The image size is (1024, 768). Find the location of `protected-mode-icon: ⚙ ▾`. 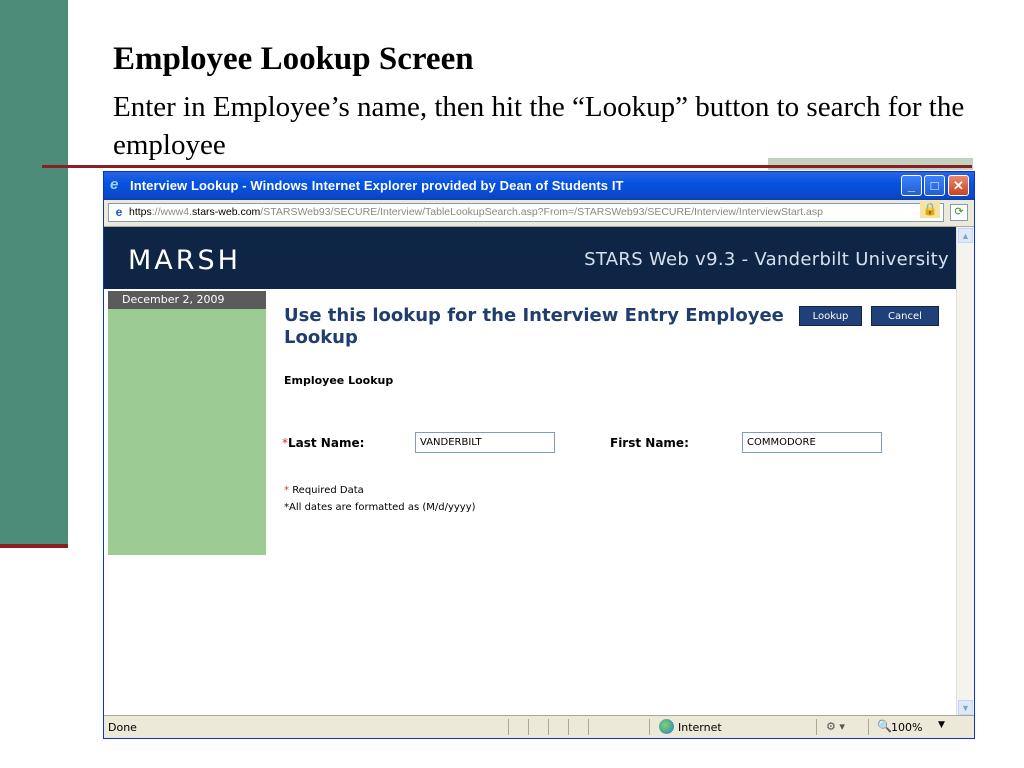

protected-mode-icon: ⚙ ▾ is located at coordinates (835, 726).